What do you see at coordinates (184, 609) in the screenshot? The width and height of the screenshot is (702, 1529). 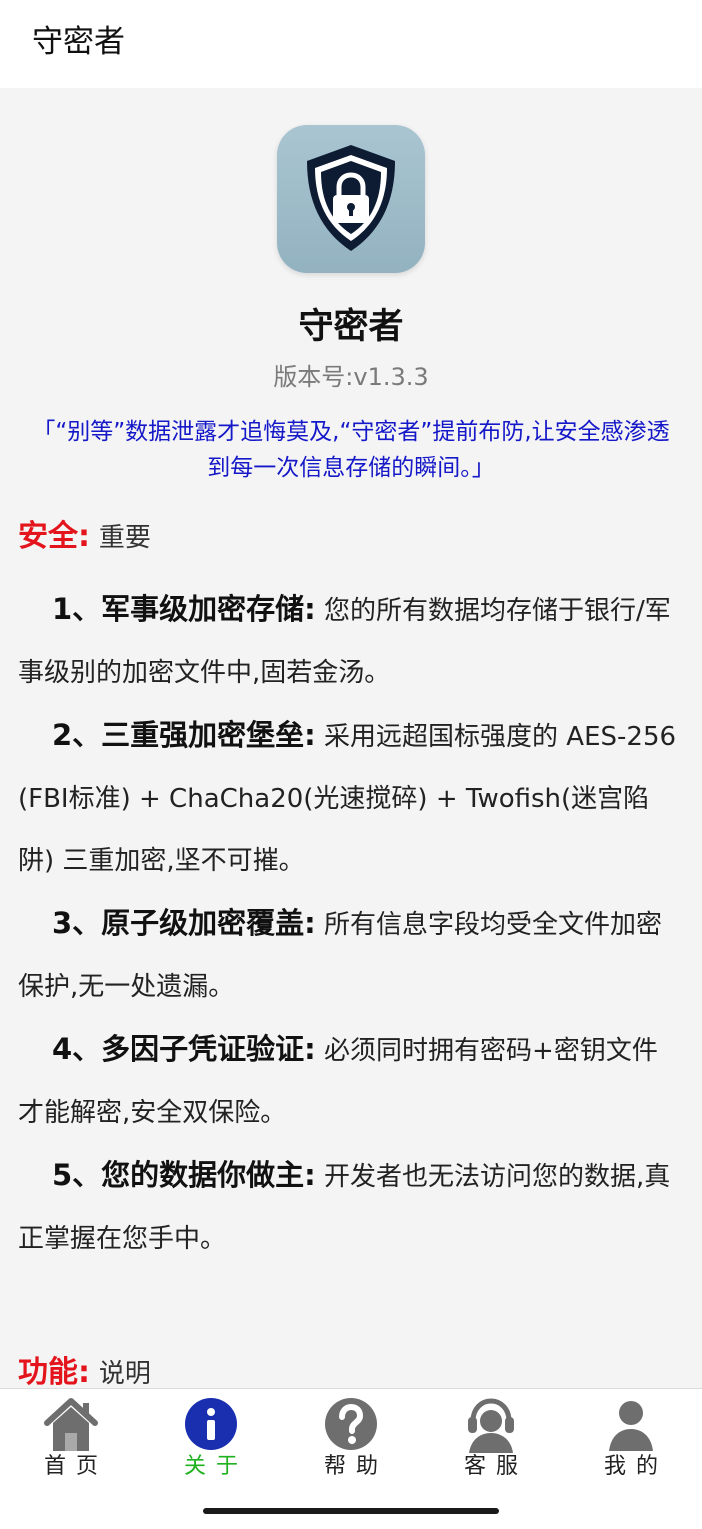 I see `feature-title: 1、军事级加密存储:` at bounding box center [184, 609].